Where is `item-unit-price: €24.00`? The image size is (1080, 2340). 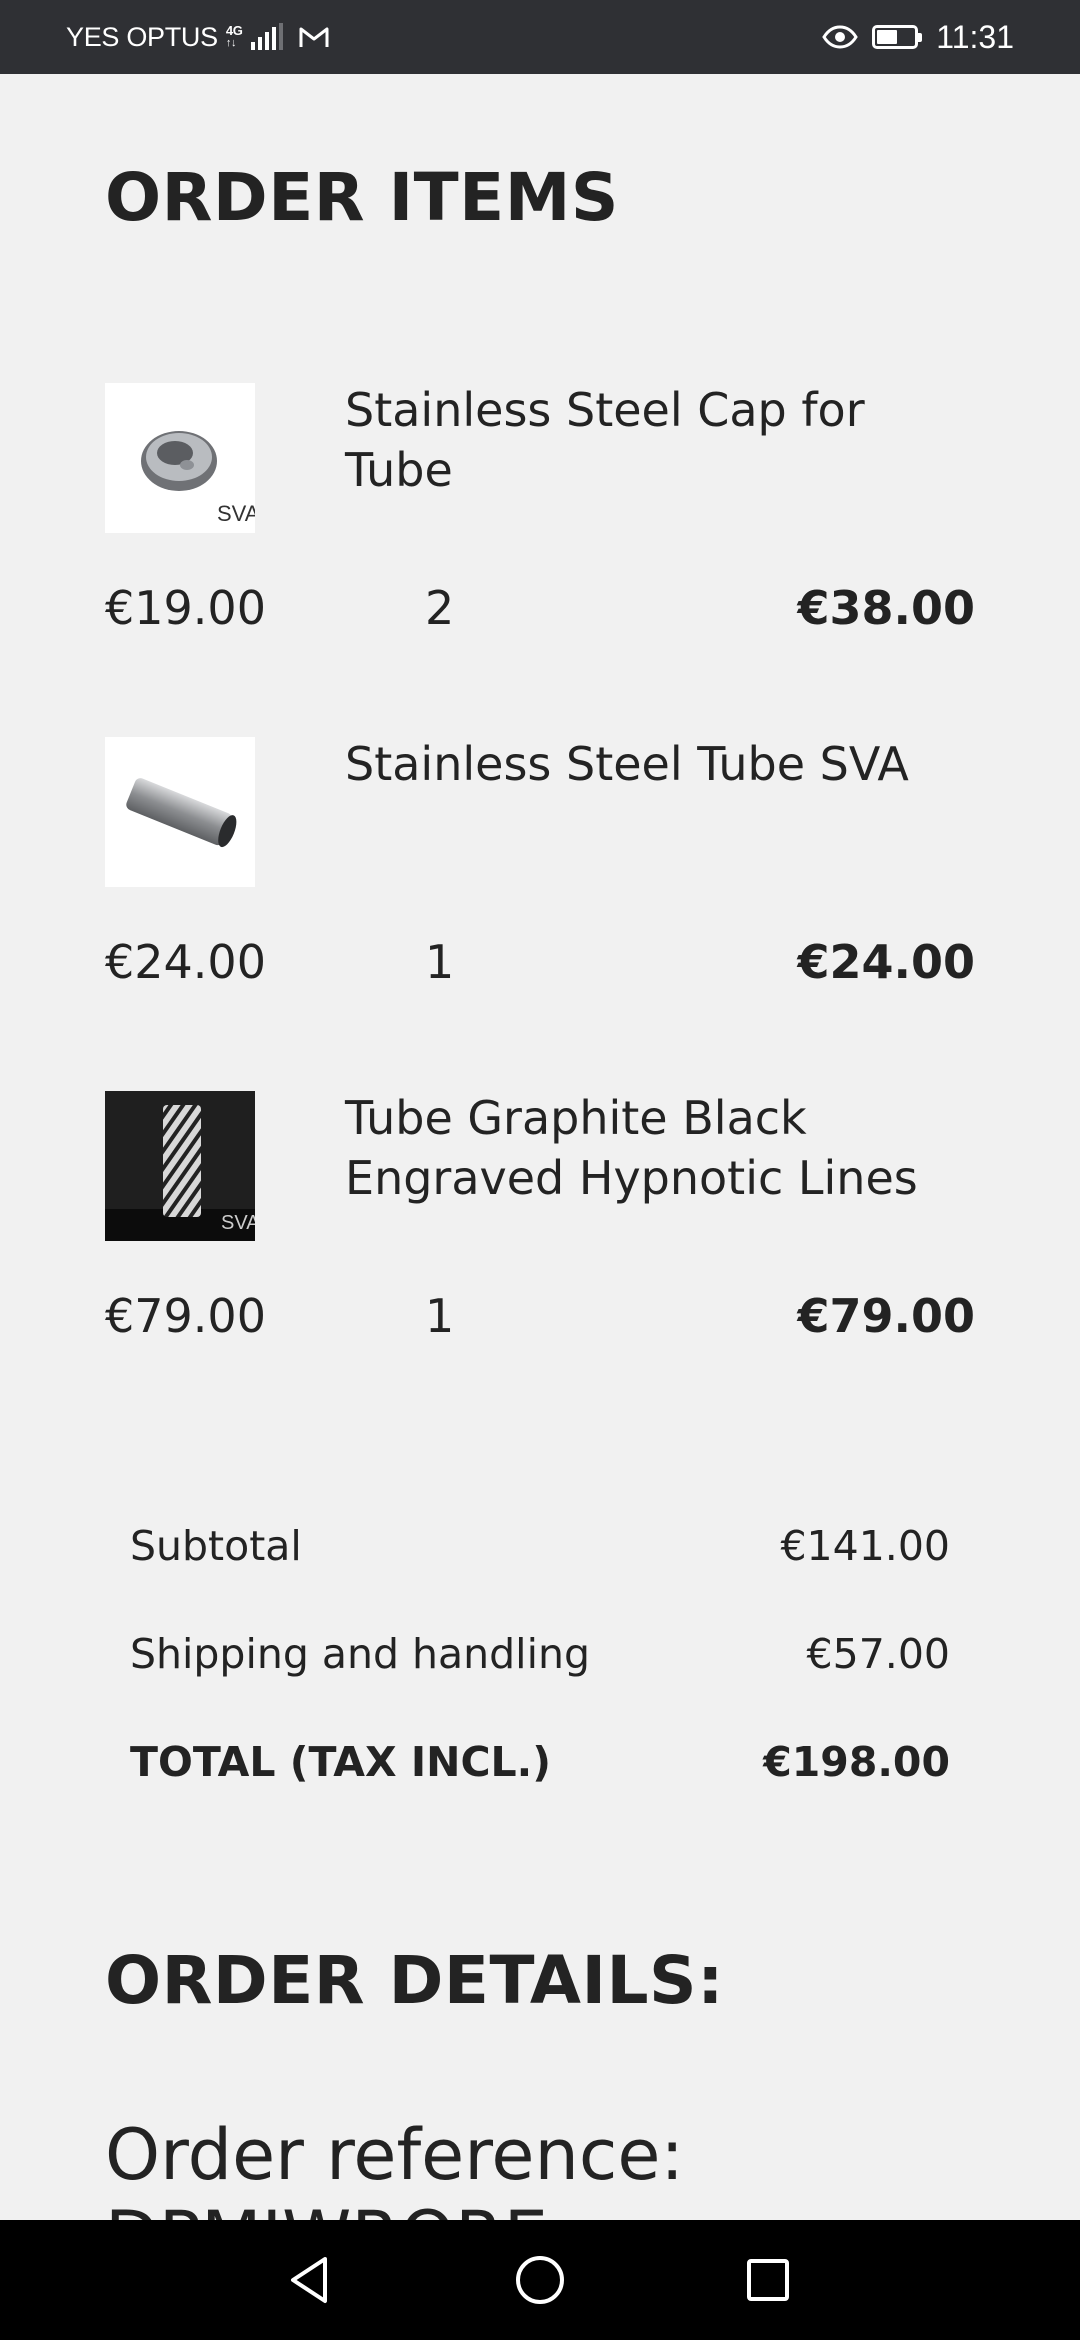 item-unit-price: €24.00 is located at coordinates (185, 962).